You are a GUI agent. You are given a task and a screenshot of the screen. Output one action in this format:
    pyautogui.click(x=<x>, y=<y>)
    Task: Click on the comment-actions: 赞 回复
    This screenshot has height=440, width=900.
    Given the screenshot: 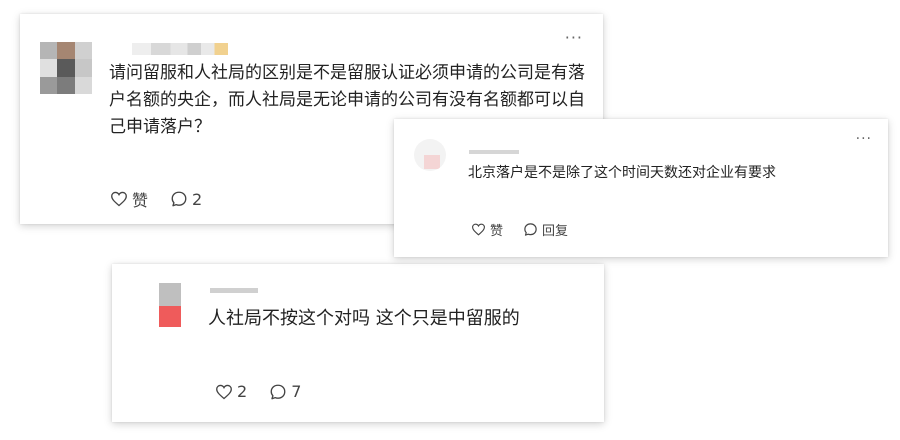 What is the action you would take?
    pyautogui.click(x=529, y=229)
    